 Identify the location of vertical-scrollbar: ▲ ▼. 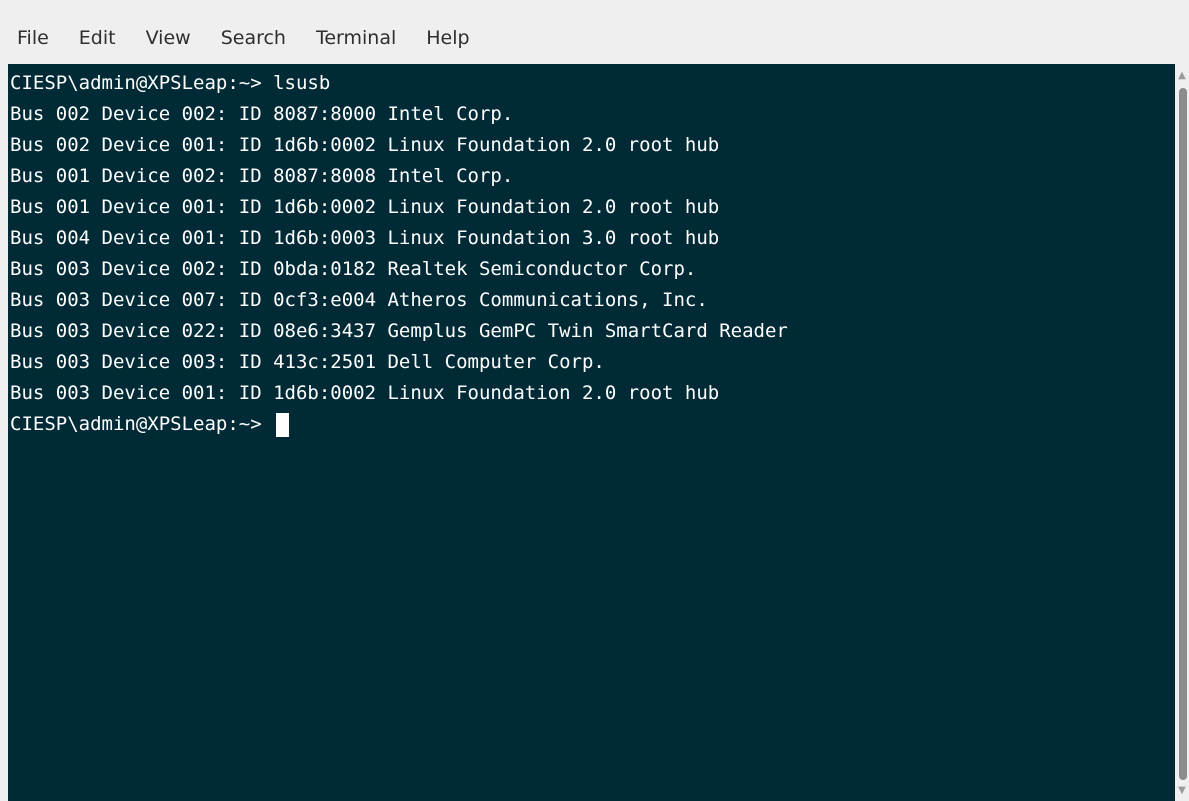
(1182, 432).